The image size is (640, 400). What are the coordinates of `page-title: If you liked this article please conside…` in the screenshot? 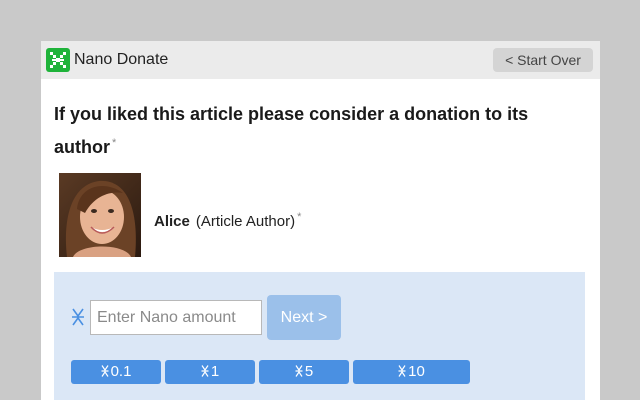 It's located at (314, 131).